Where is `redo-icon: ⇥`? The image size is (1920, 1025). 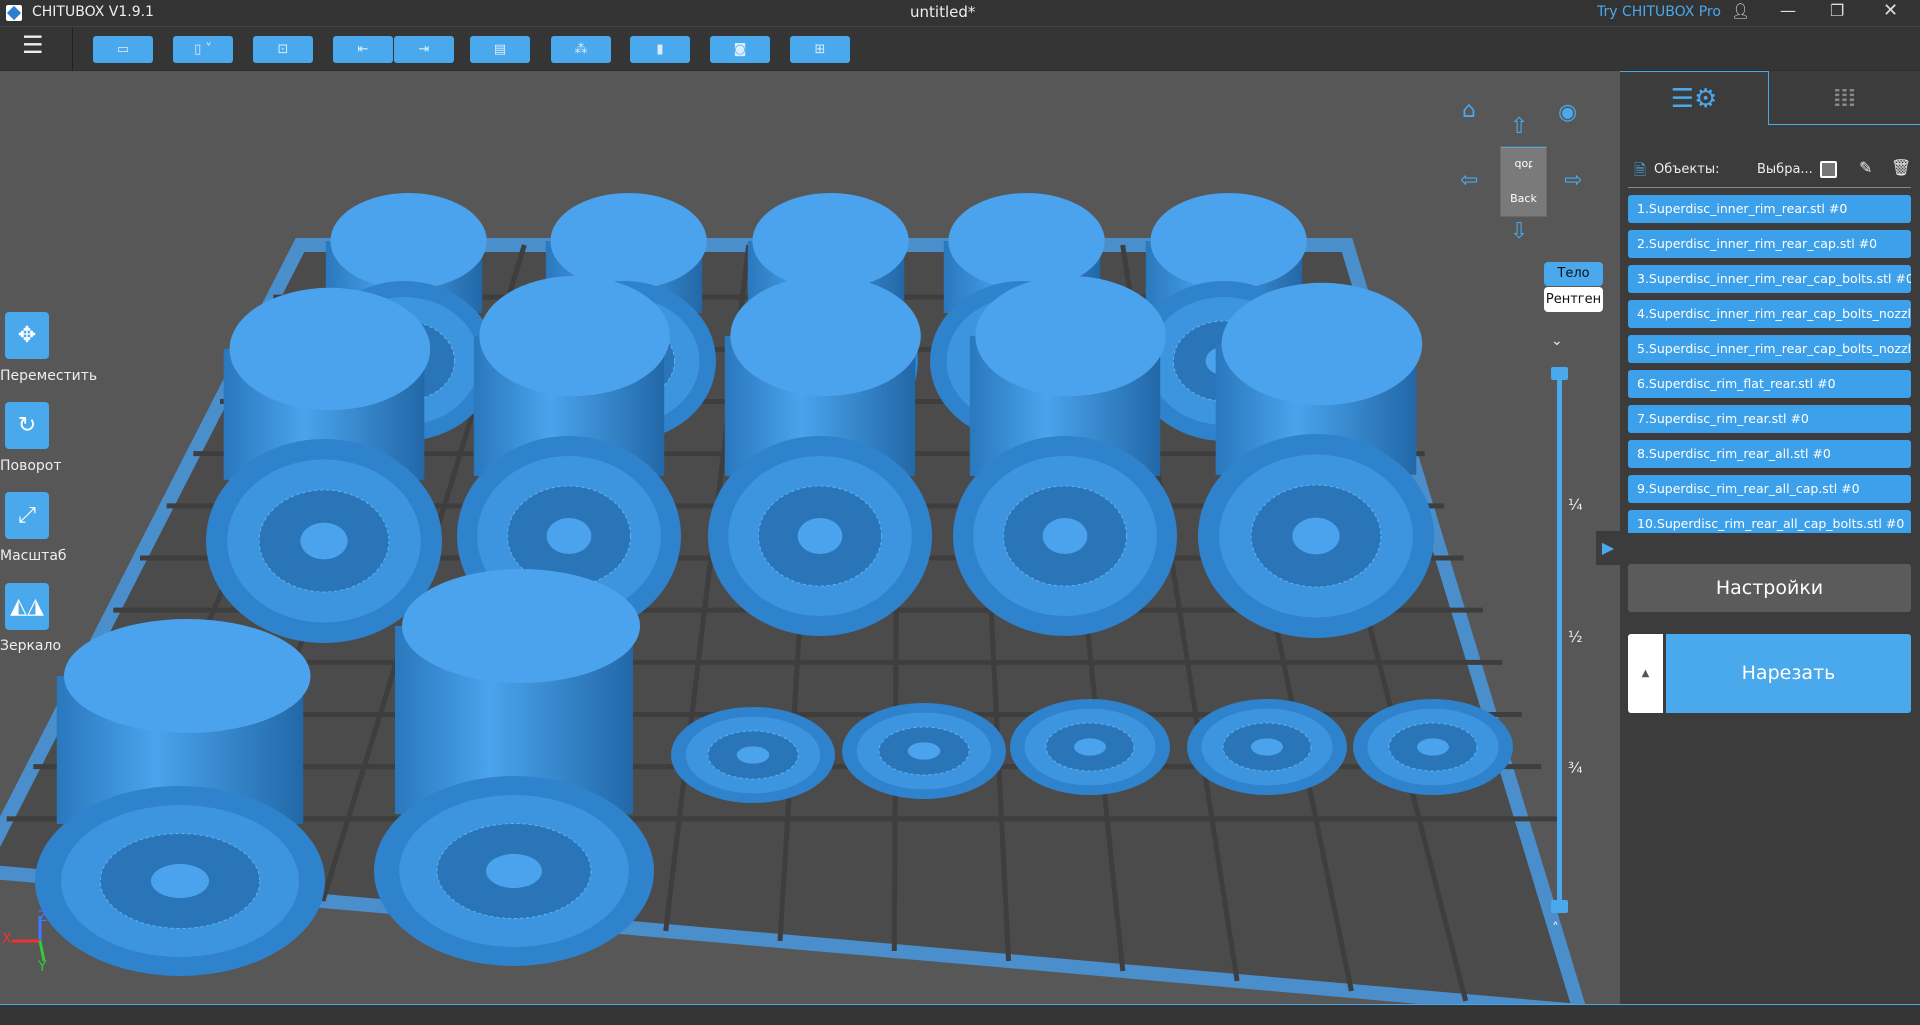
redo-icon: ⇥ is located at coordinates (424, 49).